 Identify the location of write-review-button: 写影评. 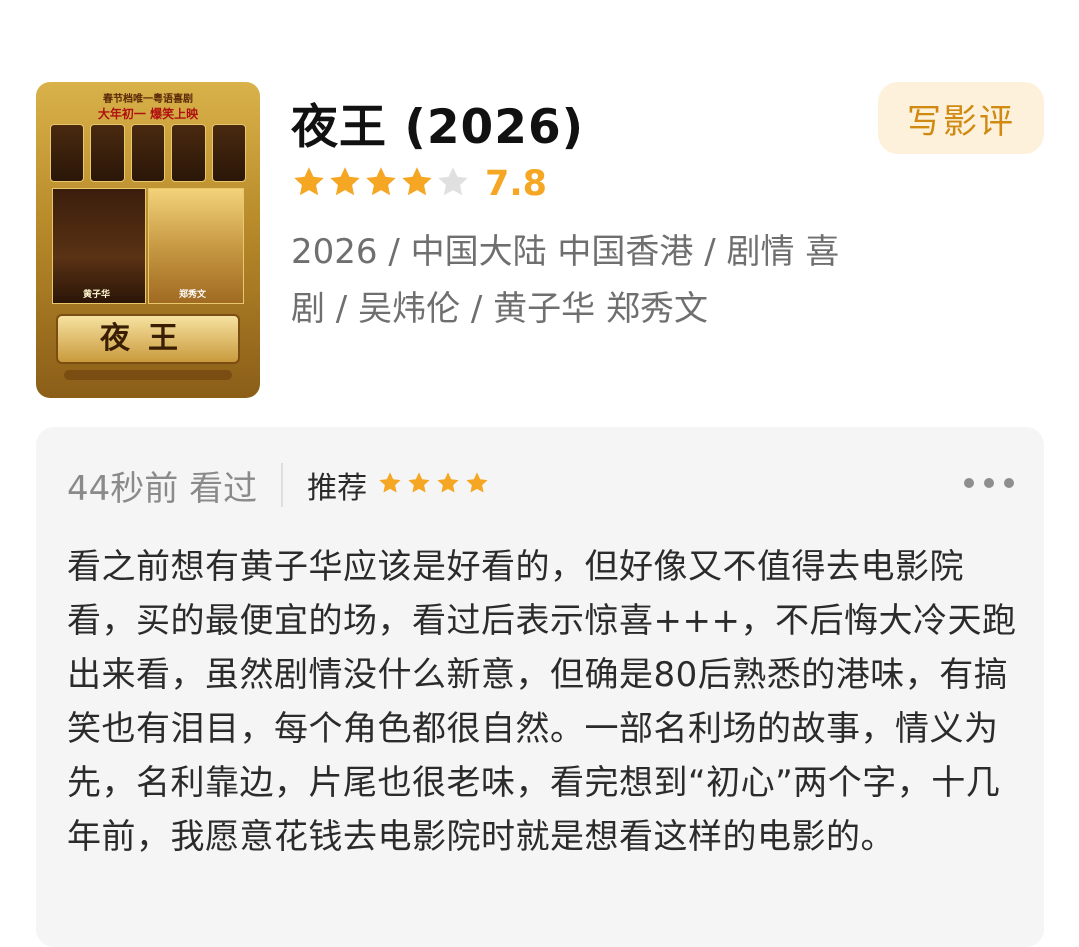
(961, 118).